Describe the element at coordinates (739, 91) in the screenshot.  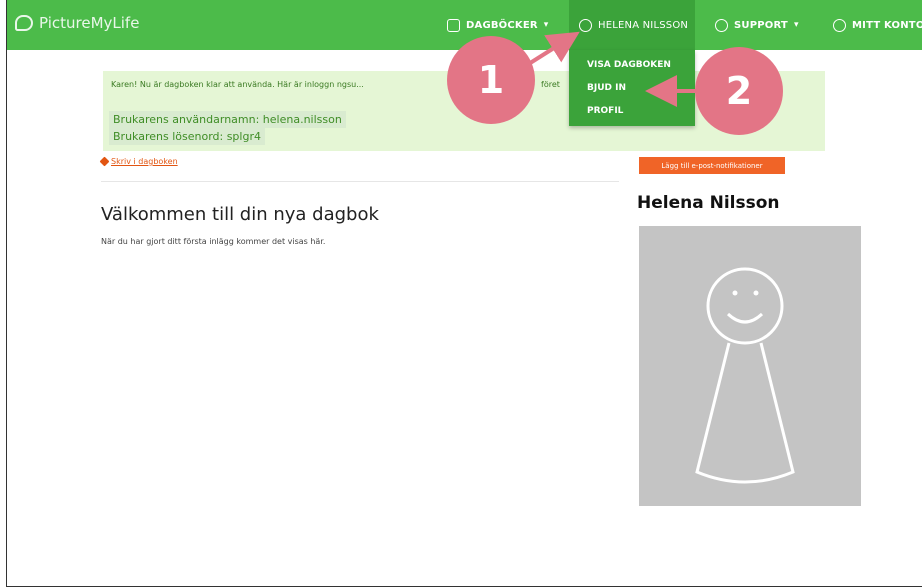
I see `callout-step-2: 2` at that location.